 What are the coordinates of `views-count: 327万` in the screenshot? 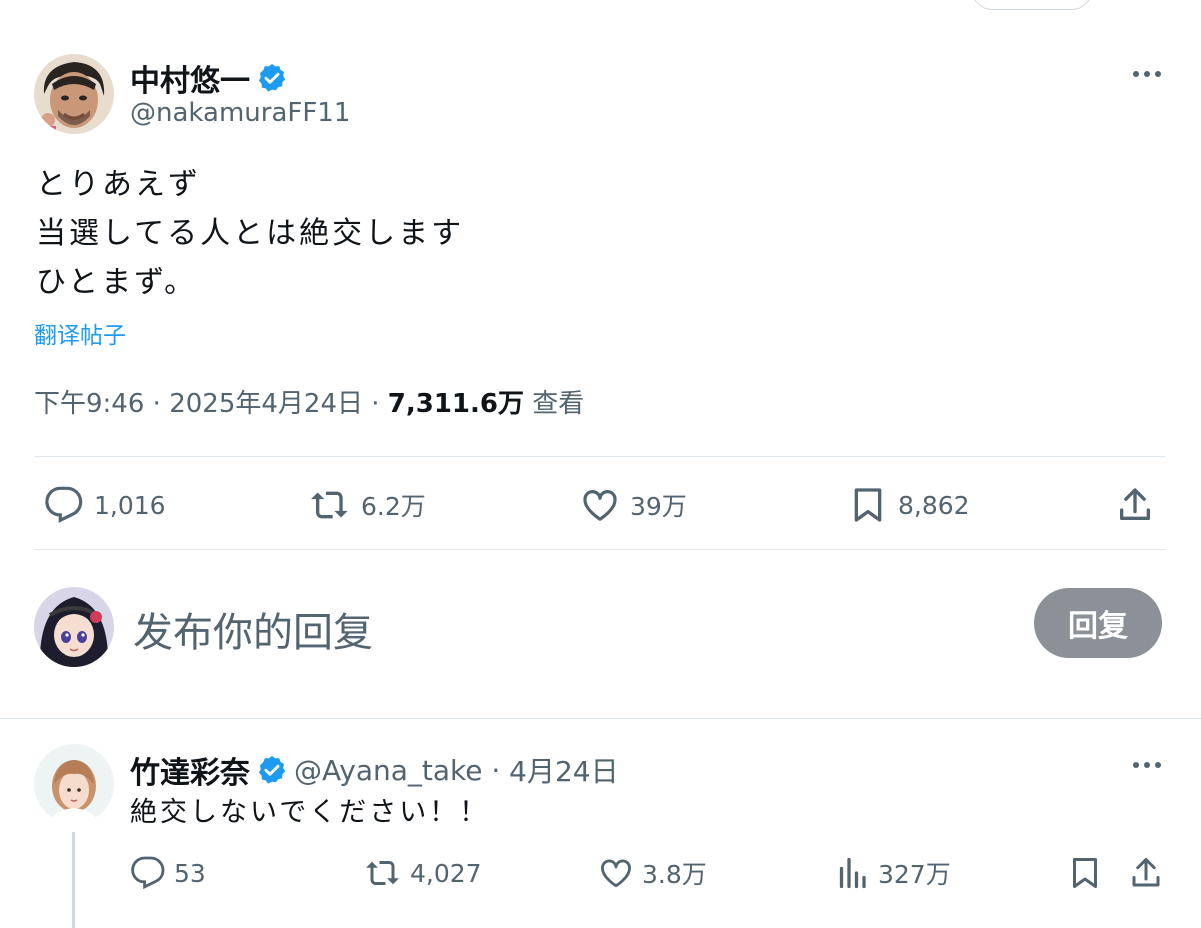 It's located at (914, 874).